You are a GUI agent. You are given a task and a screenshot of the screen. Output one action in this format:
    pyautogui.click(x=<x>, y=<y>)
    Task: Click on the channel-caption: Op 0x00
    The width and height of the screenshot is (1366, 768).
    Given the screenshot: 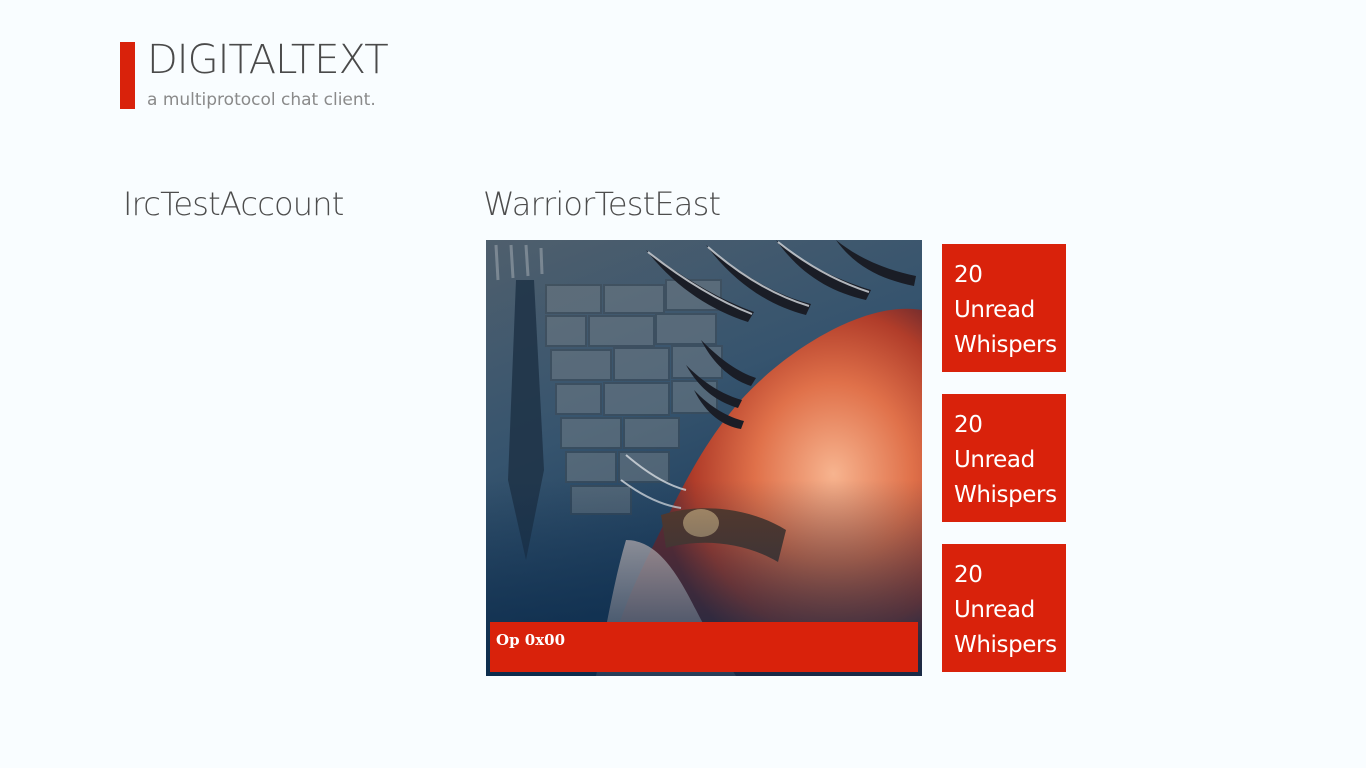 What is the action you would take?
    pyautogui.click(x=531, y=640)
    